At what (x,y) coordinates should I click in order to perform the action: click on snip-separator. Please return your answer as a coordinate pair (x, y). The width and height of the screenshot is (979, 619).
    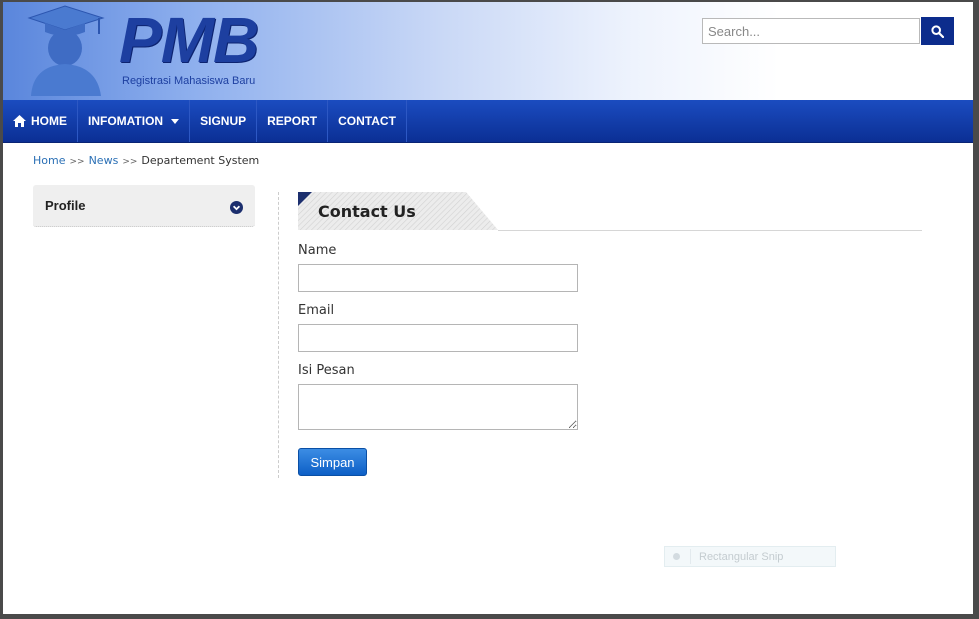
    Looking at the image, I should click on (690, 556).